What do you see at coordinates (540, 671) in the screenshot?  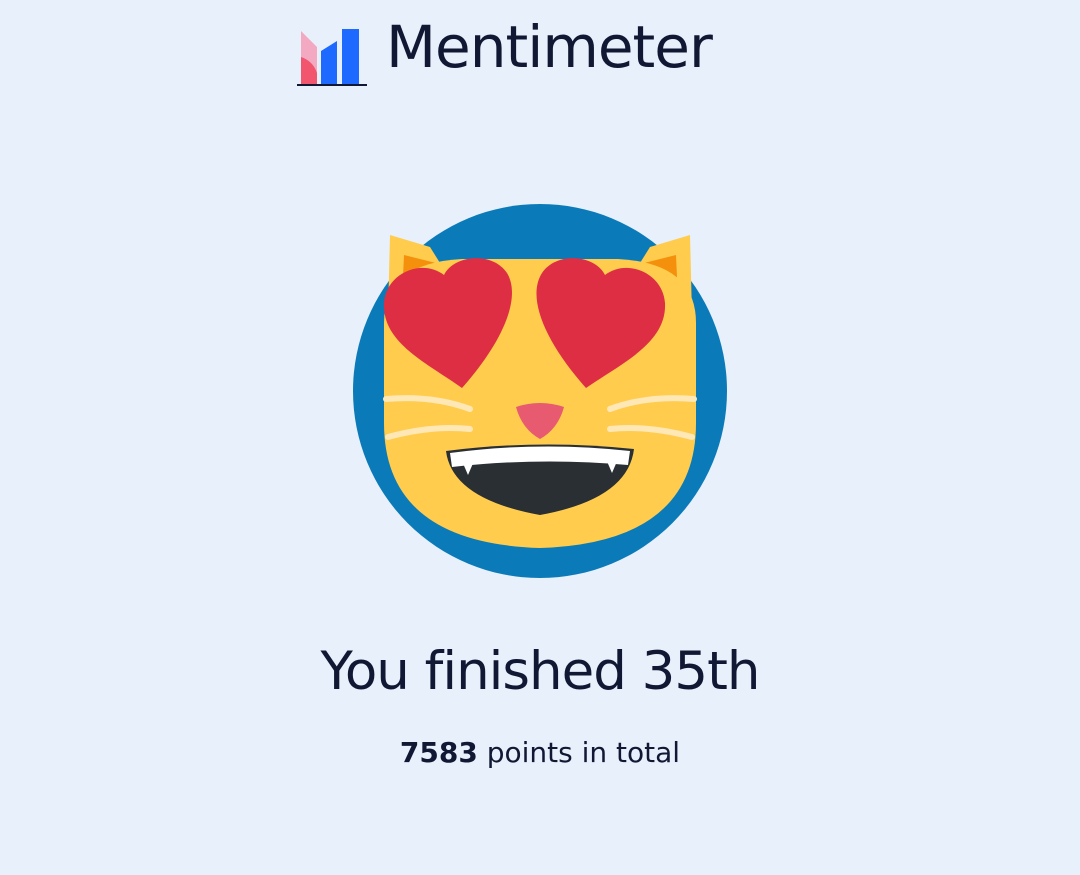 I see `result-title: You finished 35th` at bounding box center [540, 671].